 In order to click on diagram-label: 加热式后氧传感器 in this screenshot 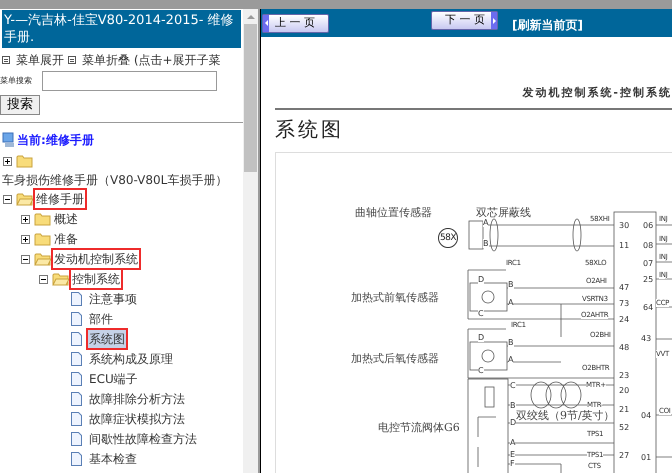, I will do `click(395, 358)`.